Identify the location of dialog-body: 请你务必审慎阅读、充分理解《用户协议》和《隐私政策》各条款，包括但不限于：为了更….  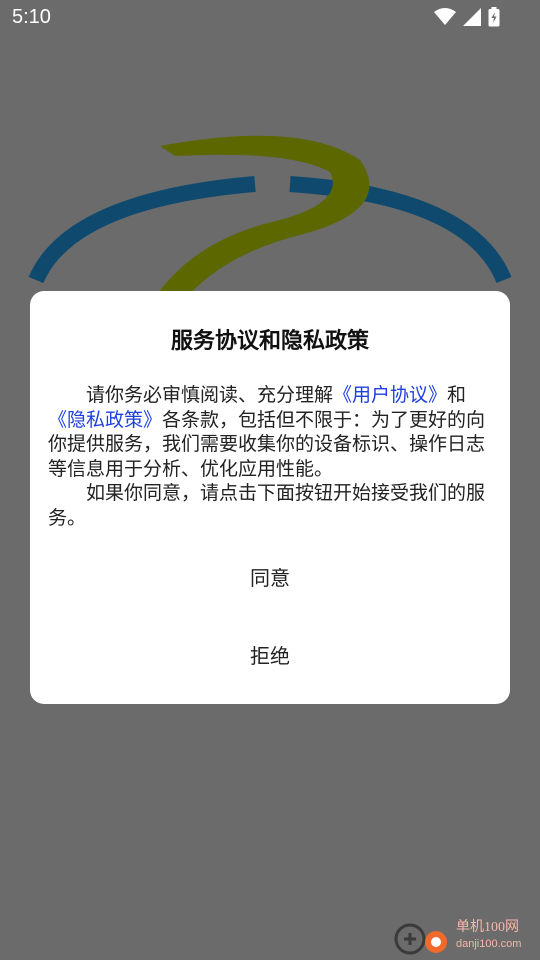
(271, 456).